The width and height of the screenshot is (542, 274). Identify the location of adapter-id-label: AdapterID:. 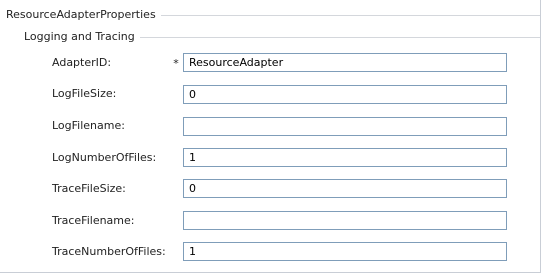
(82, 62).